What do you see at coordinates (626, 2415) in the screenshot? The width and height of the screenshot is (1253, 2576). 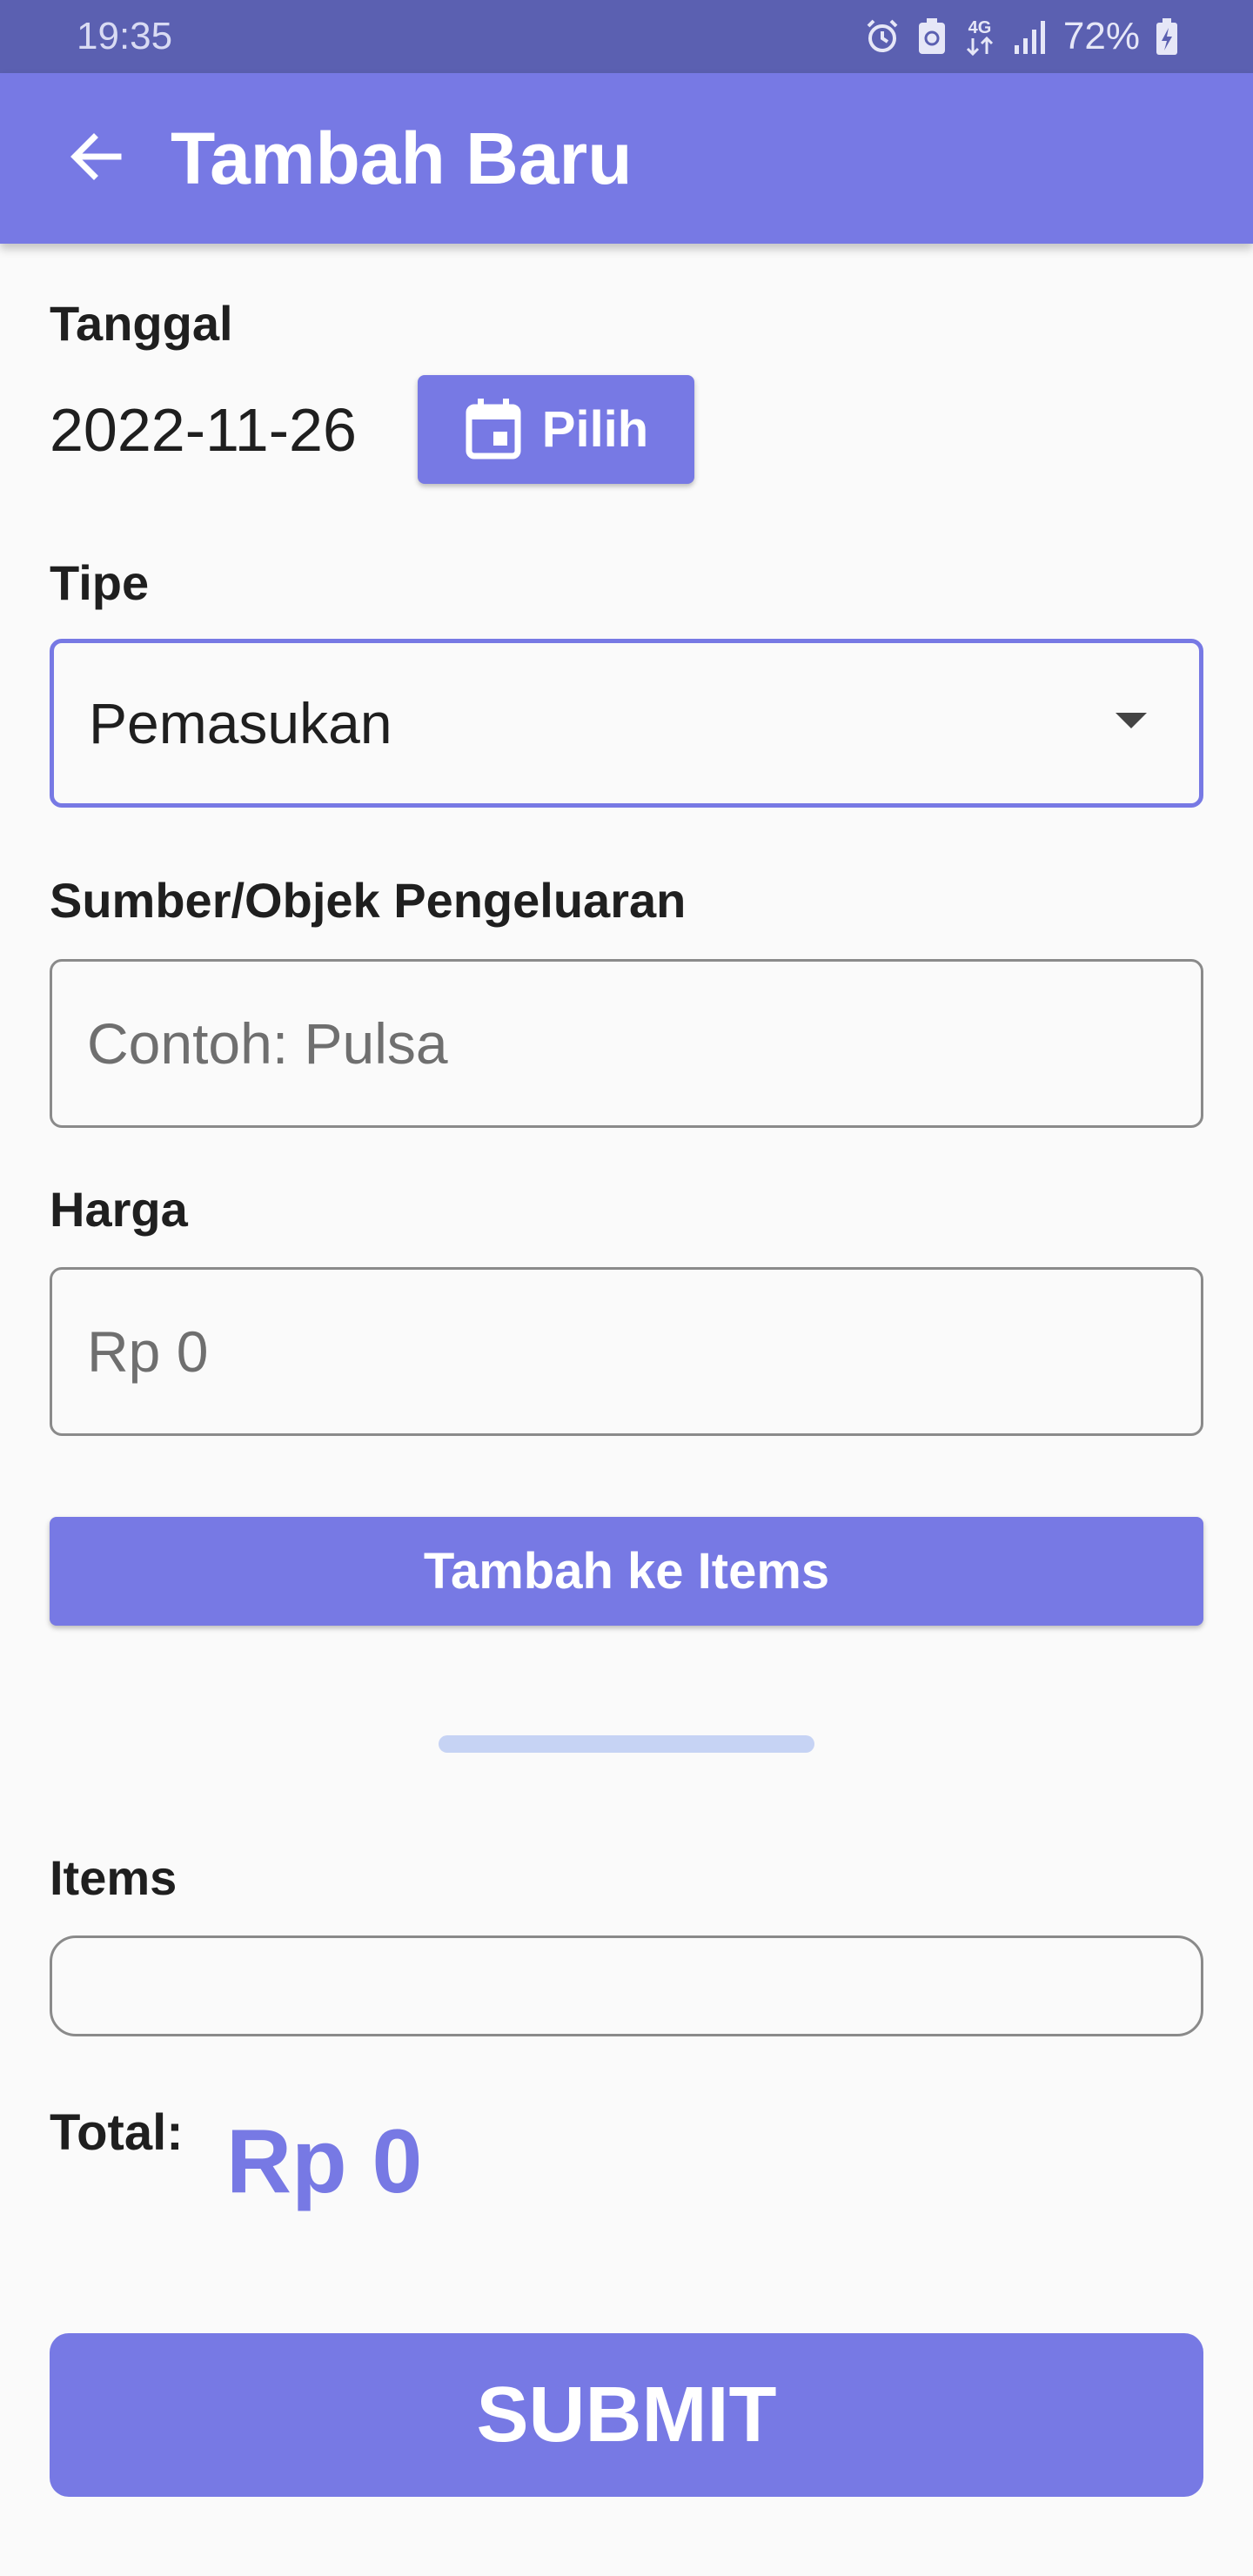 I see `submit-button: SUBMIT` at bounding box center [626, 2415].